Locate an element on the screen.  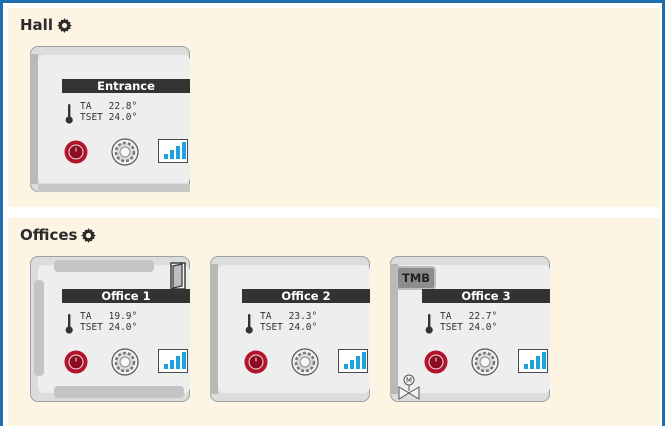
device-entrance: Entrance TA 22.8° TSET 24.0° is located at coordinates (110, 119).